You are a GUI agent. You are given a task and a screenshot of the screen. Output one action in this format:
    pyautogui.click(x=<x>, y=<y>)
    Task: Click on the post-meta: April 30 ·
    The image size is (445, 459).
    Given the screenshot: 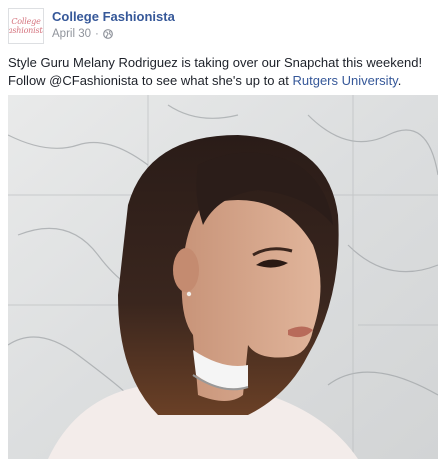 What is the action you would take?
    pyautogui.click(x=82, y=34)
    